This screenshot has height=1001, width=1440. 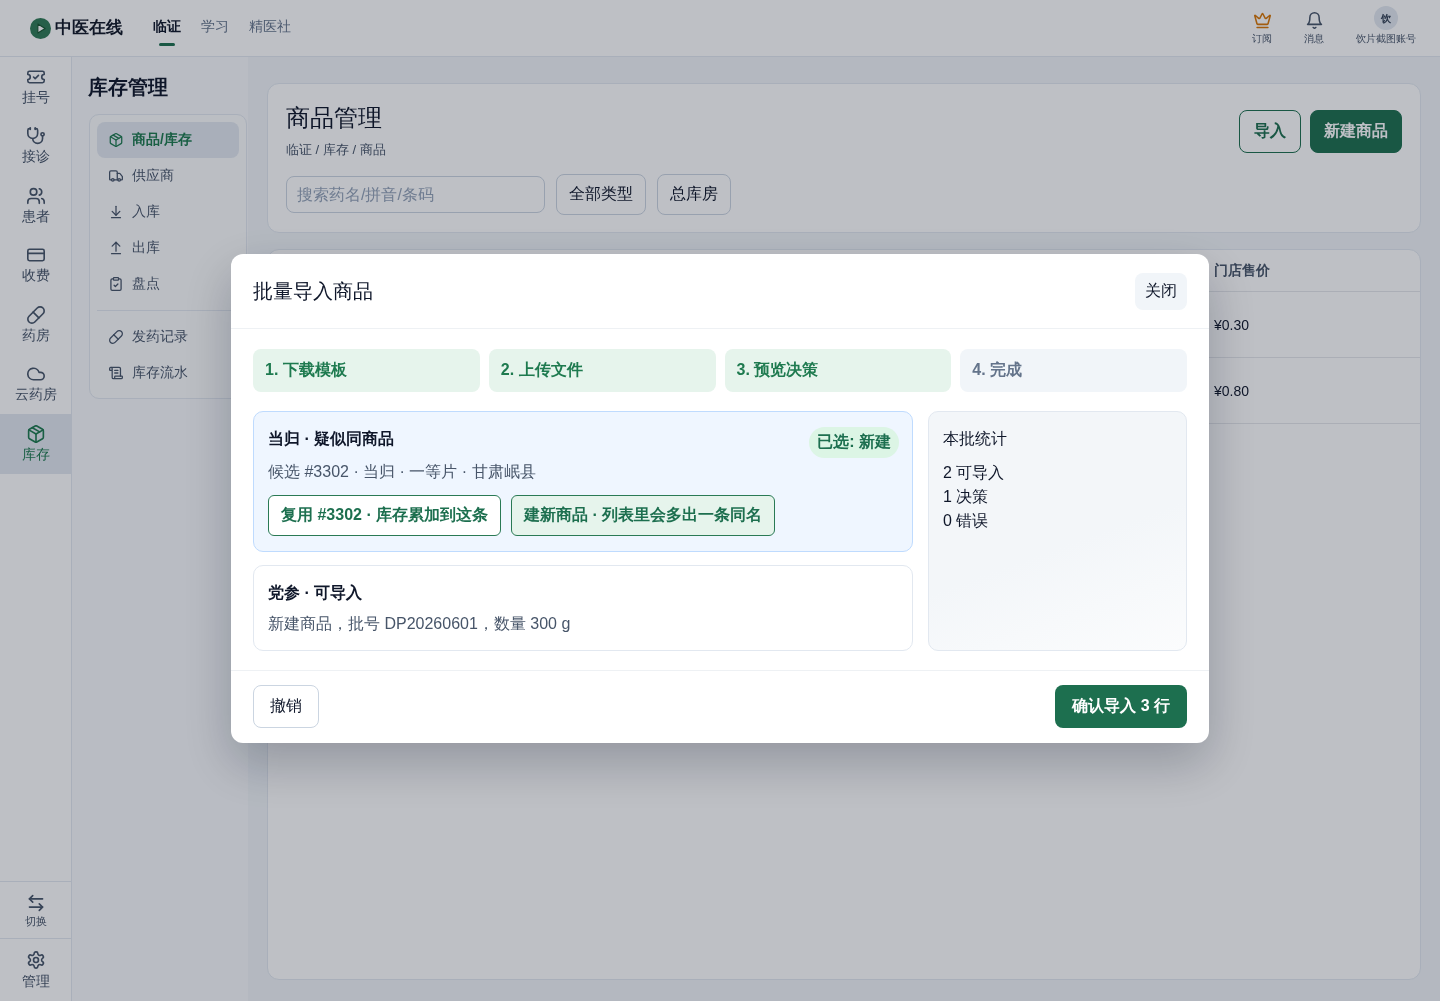 What do you see at coordinates (35, 76) in the screenshot?
I see `ticket-icon` at bounding box center [35, 76].